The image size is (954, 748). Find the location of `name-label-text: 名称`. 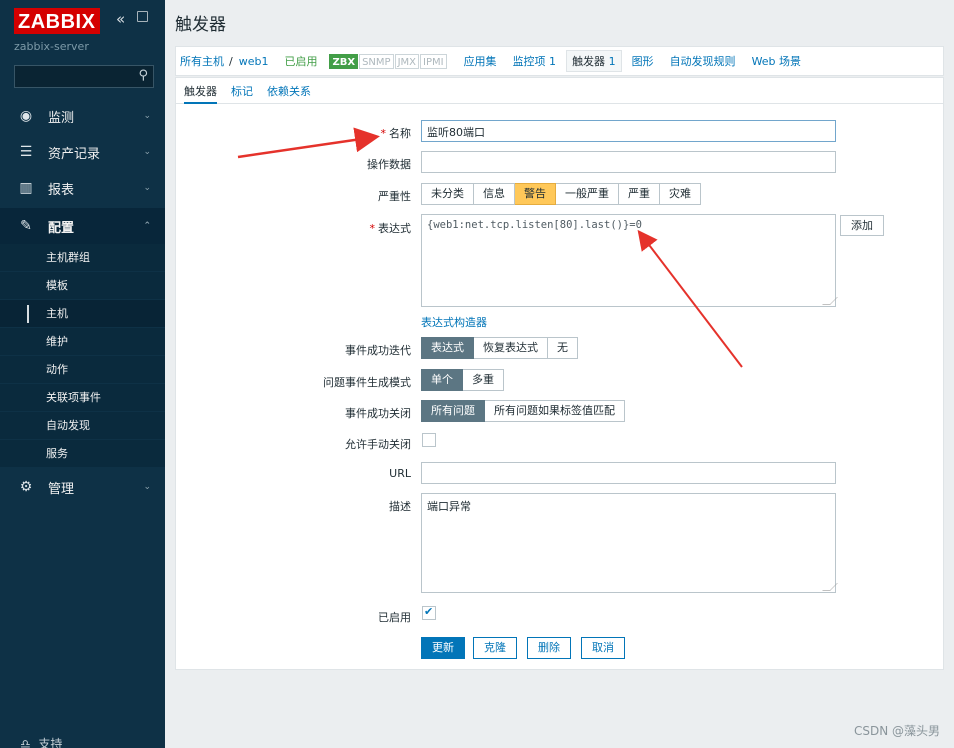

name-label-text: 名称 is located at coordinates (400, 133).